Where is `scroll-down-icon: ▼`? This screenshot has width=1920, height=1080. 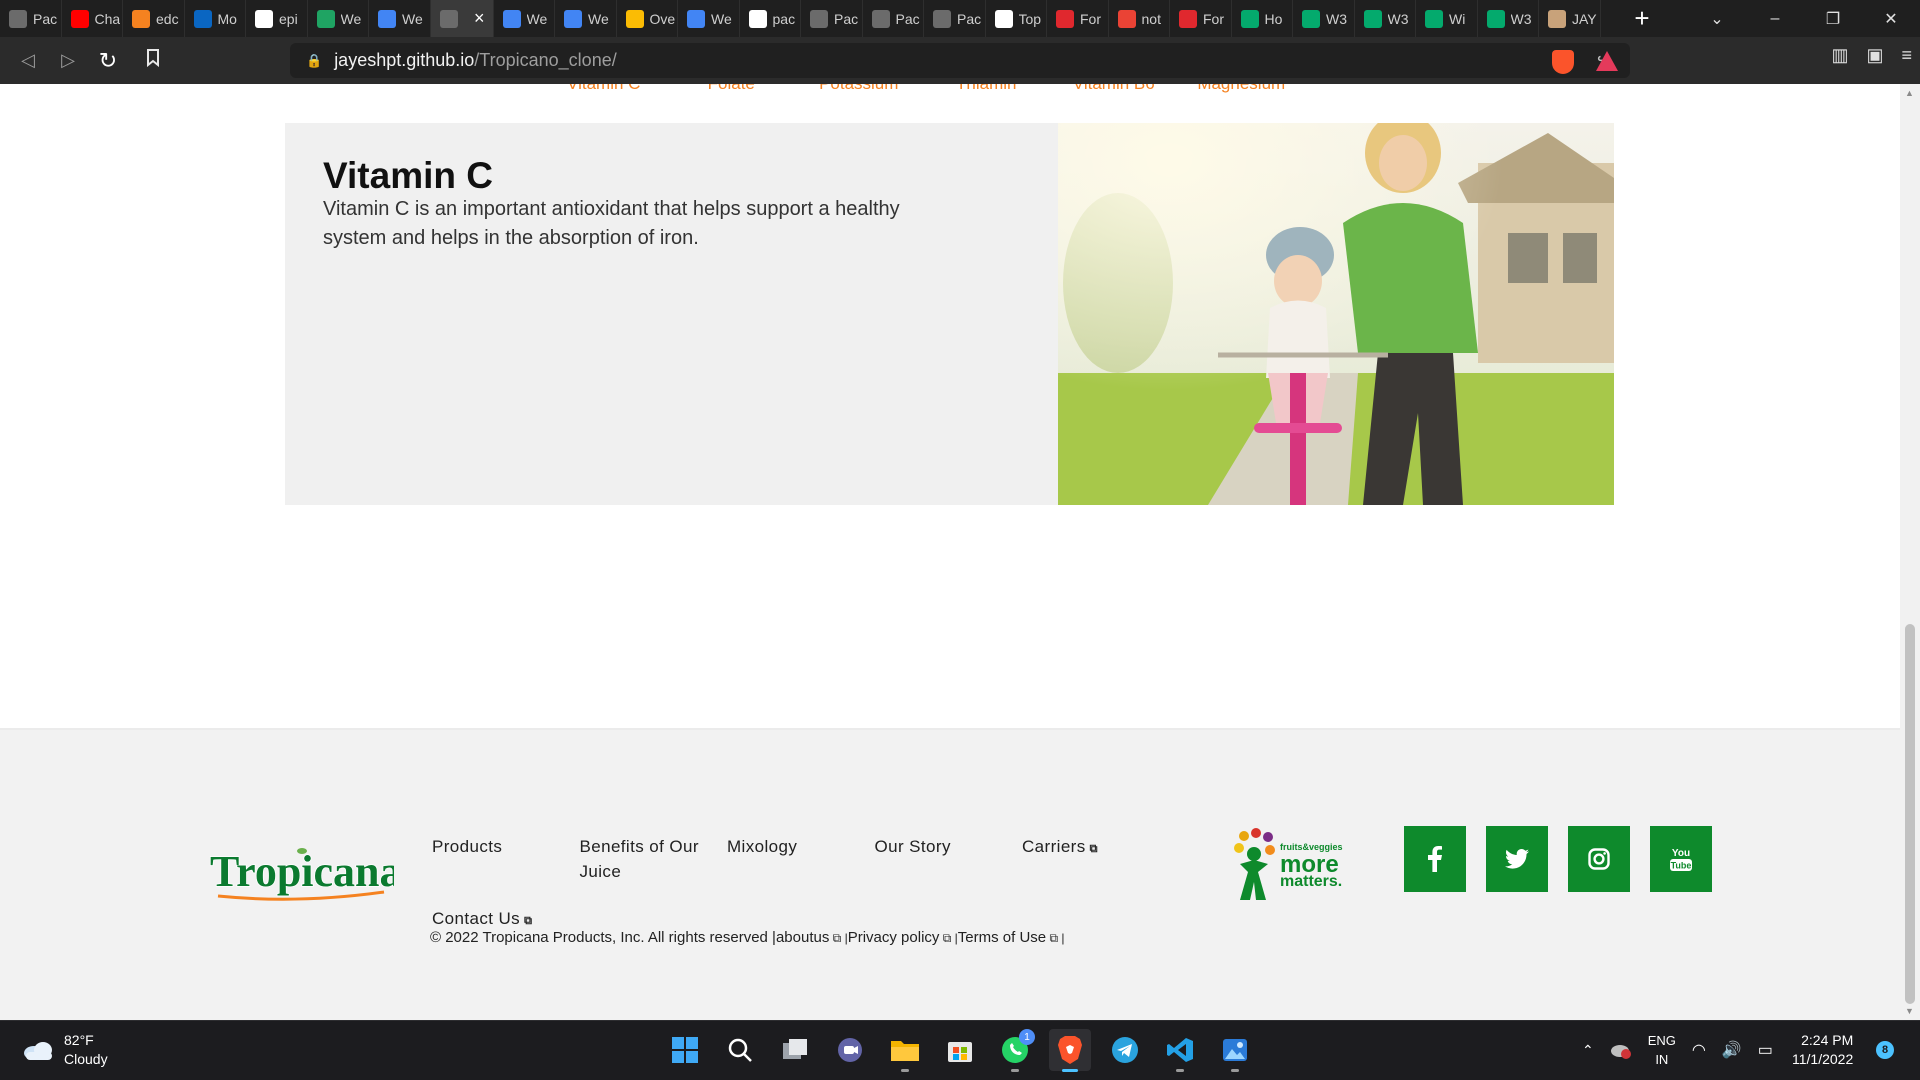
scroll-down-icon: ▼ is located at coordinates (1909, 1011).